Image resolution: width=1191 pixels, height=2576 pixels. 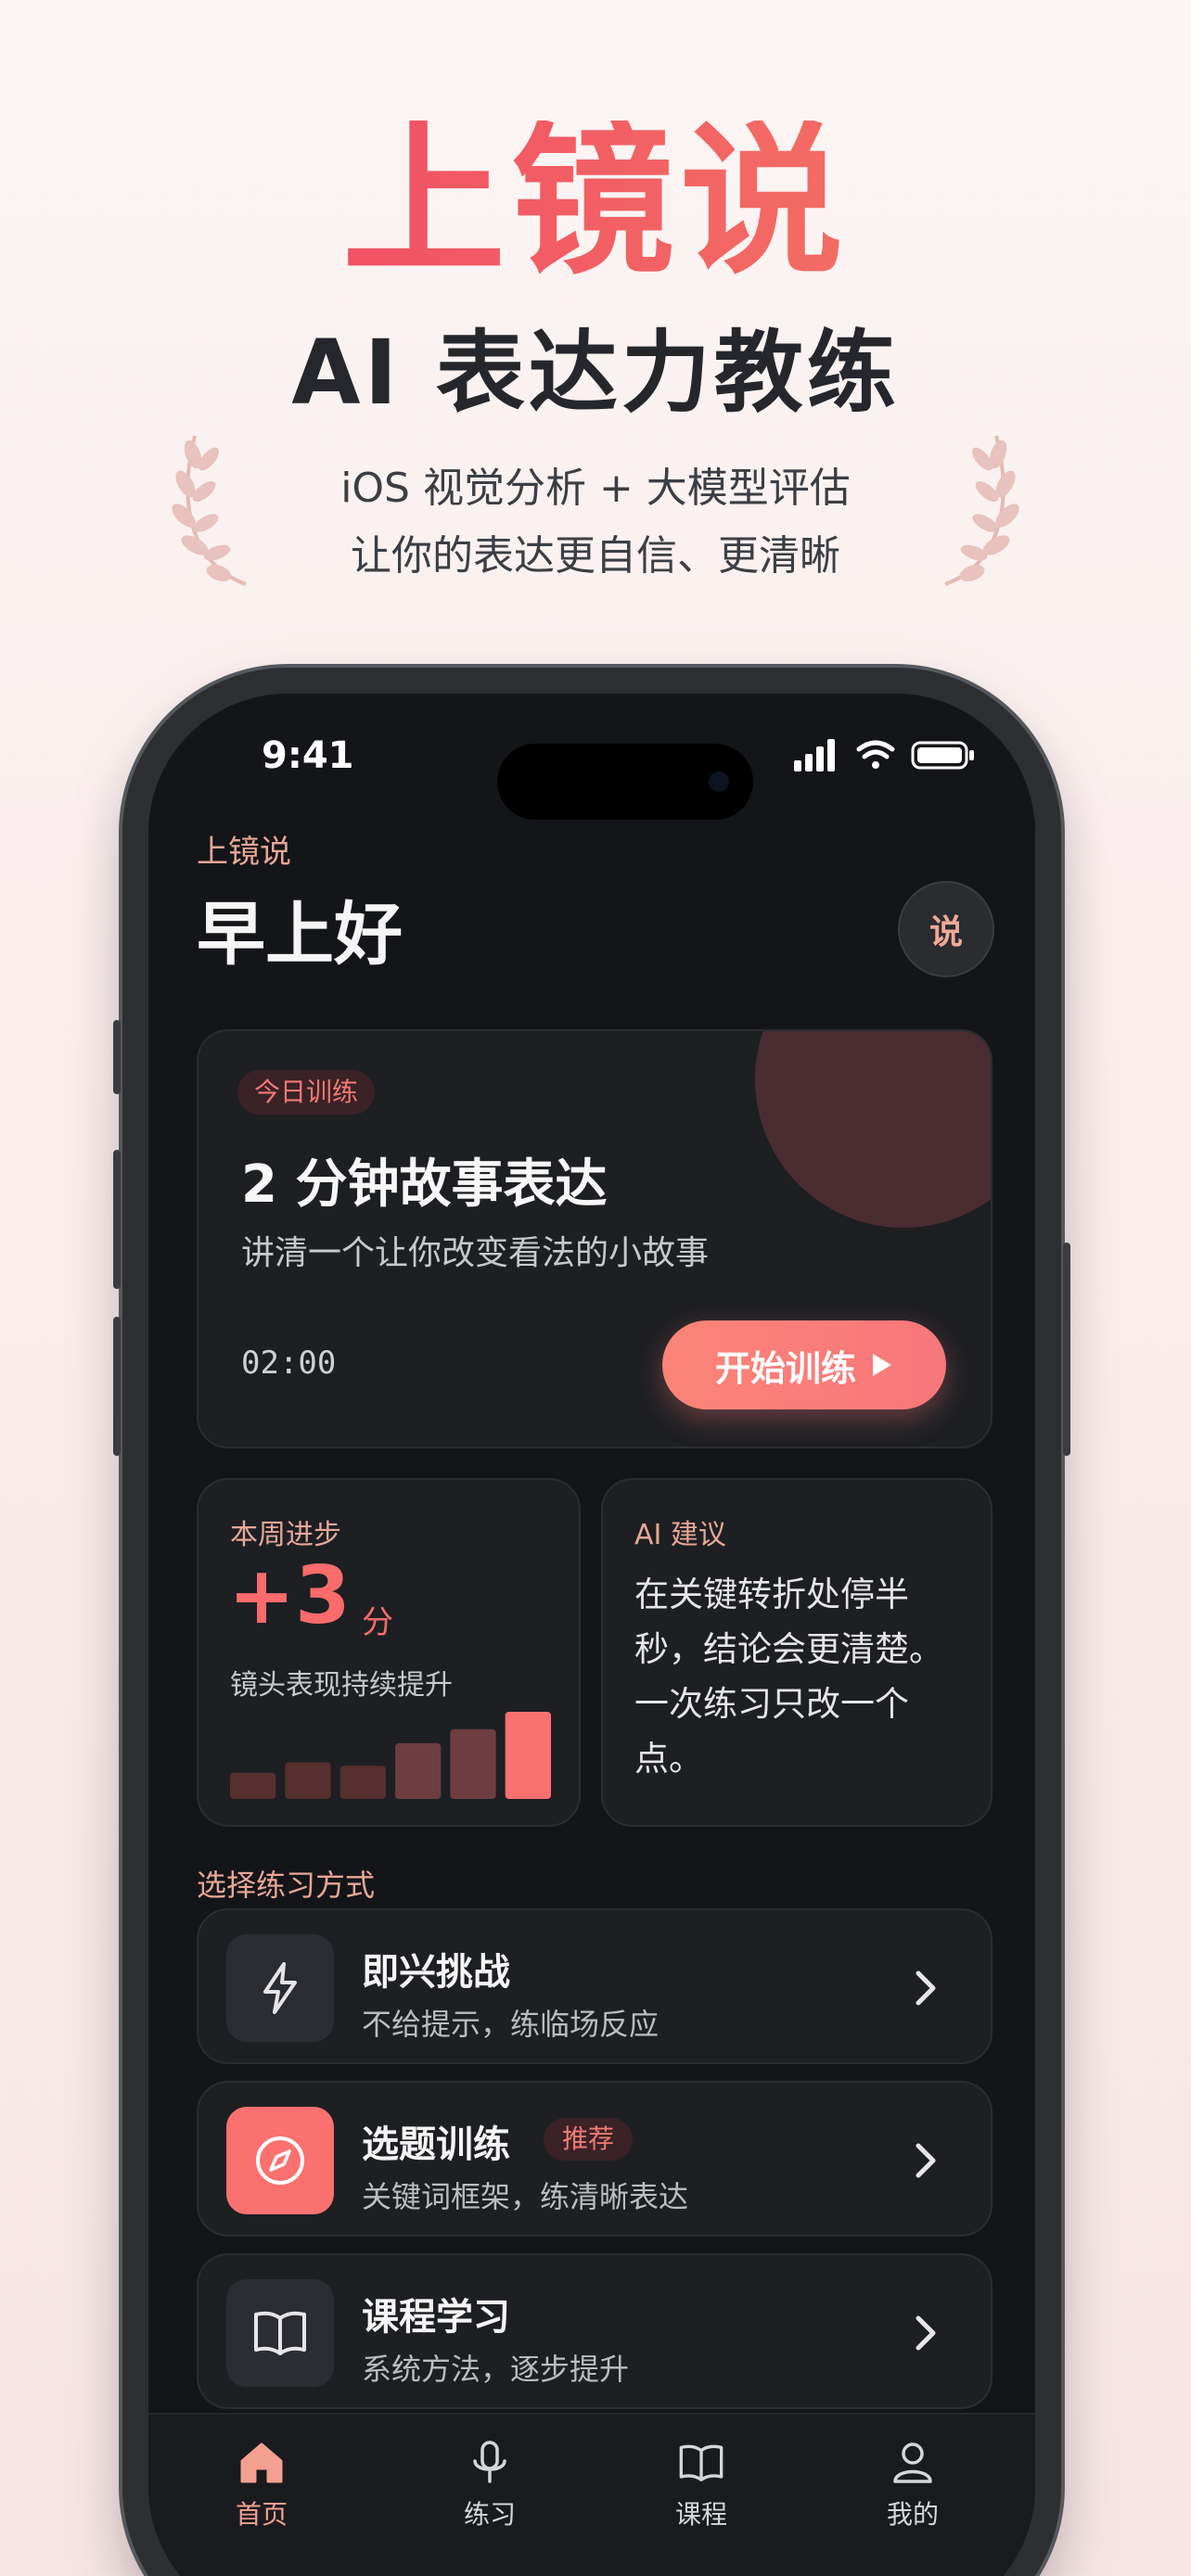 I want to click on today-badge: 今日训练, so click(x=306, y=1092).